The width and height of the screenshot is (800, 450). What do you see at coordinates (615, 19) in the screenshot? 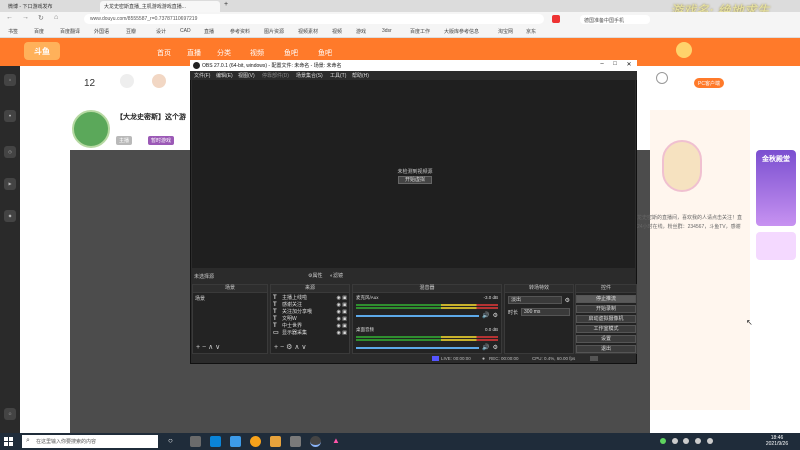
I see `search-box: 德国准备中国手机` at bounding box center [615, 19].